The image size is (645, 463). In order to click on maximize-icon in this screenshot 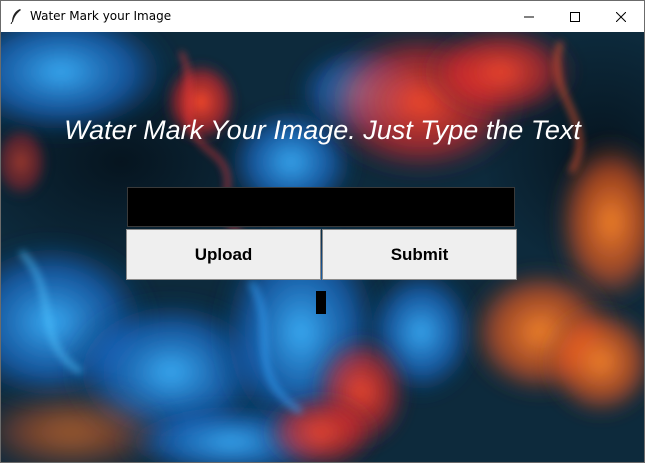, I will do `click(575, 16)`.